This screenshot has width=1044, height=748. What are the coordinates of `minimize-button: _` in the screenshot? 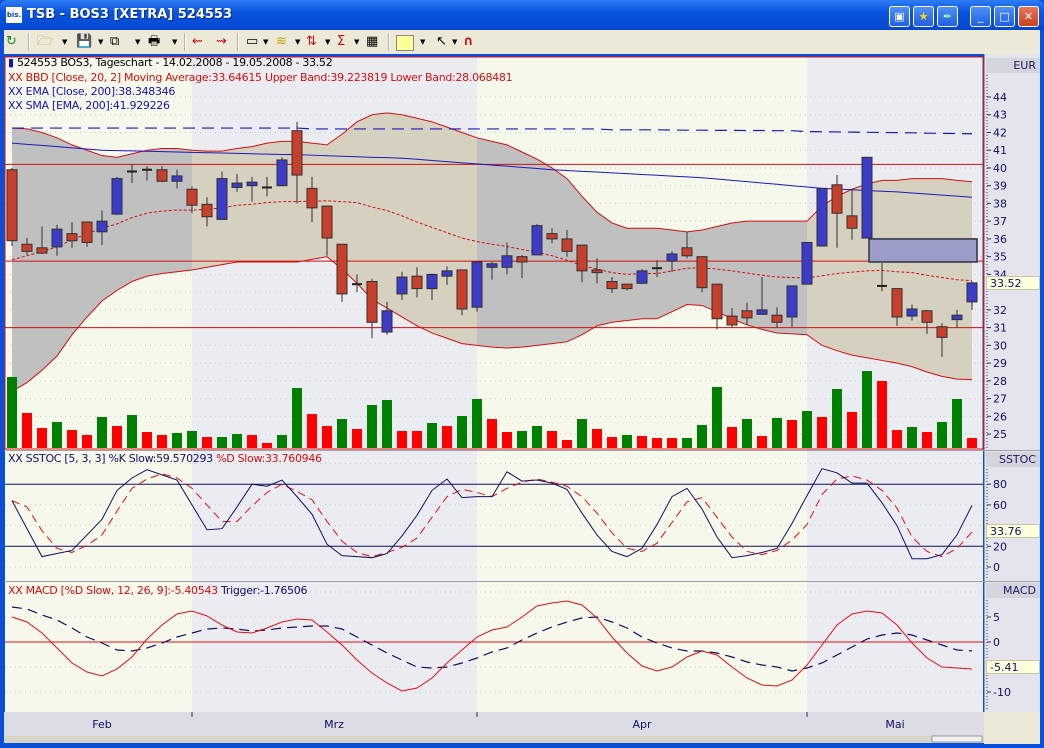 It's located at (980, 16).